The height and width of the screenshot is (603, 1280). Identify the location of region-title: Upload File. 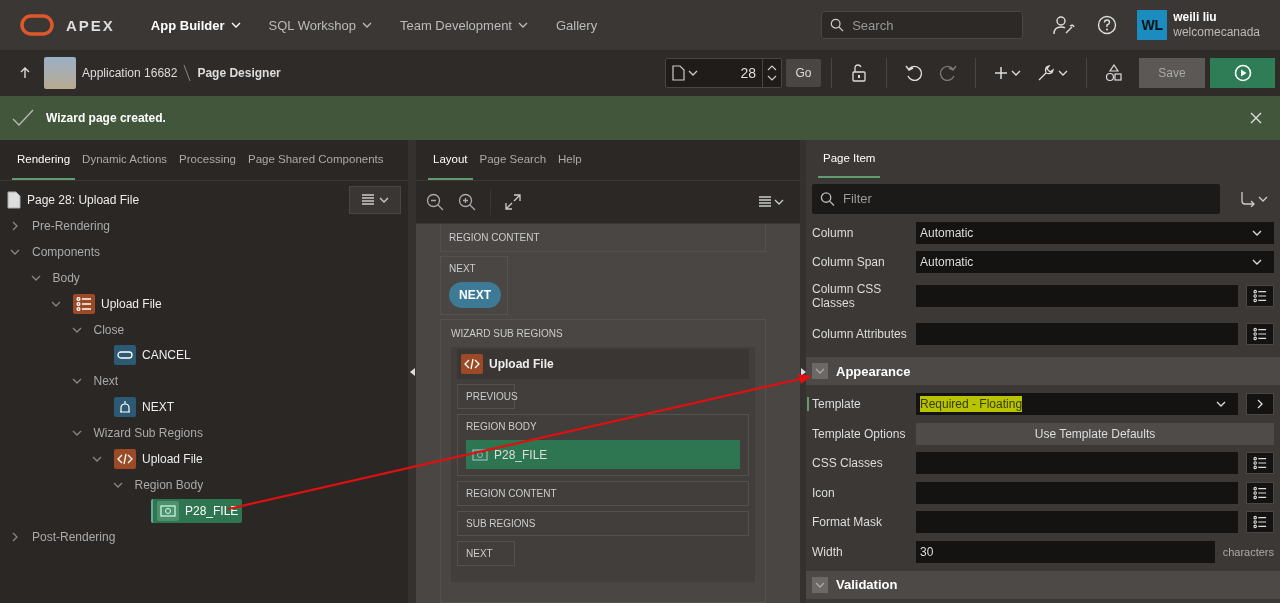
(521, 364).